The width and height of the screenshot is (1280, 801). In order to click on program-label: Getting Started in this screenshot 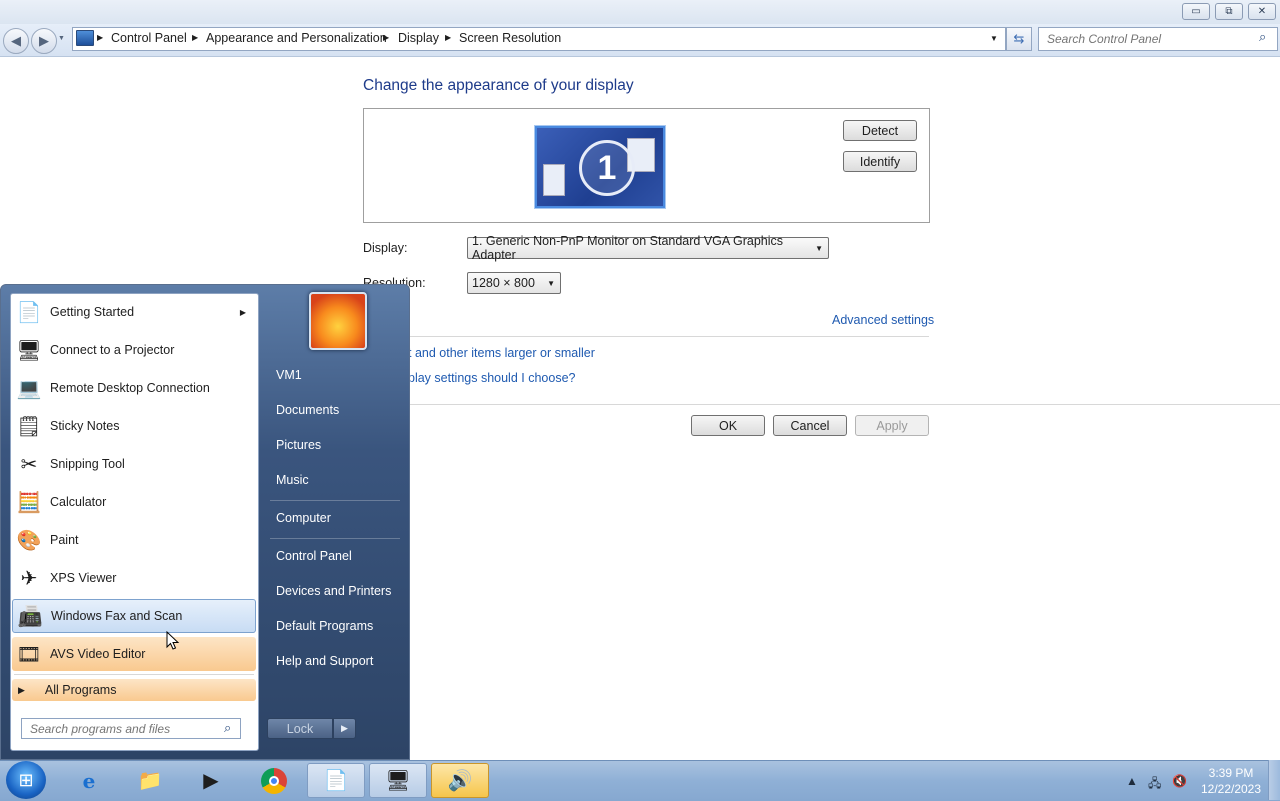, I will do `click(92, 312)`.